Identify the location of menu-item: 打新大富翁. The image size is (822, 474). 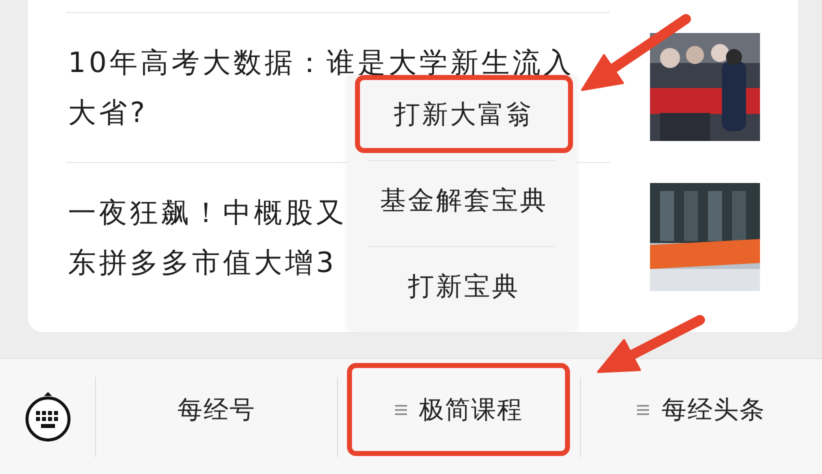
(464, 114).